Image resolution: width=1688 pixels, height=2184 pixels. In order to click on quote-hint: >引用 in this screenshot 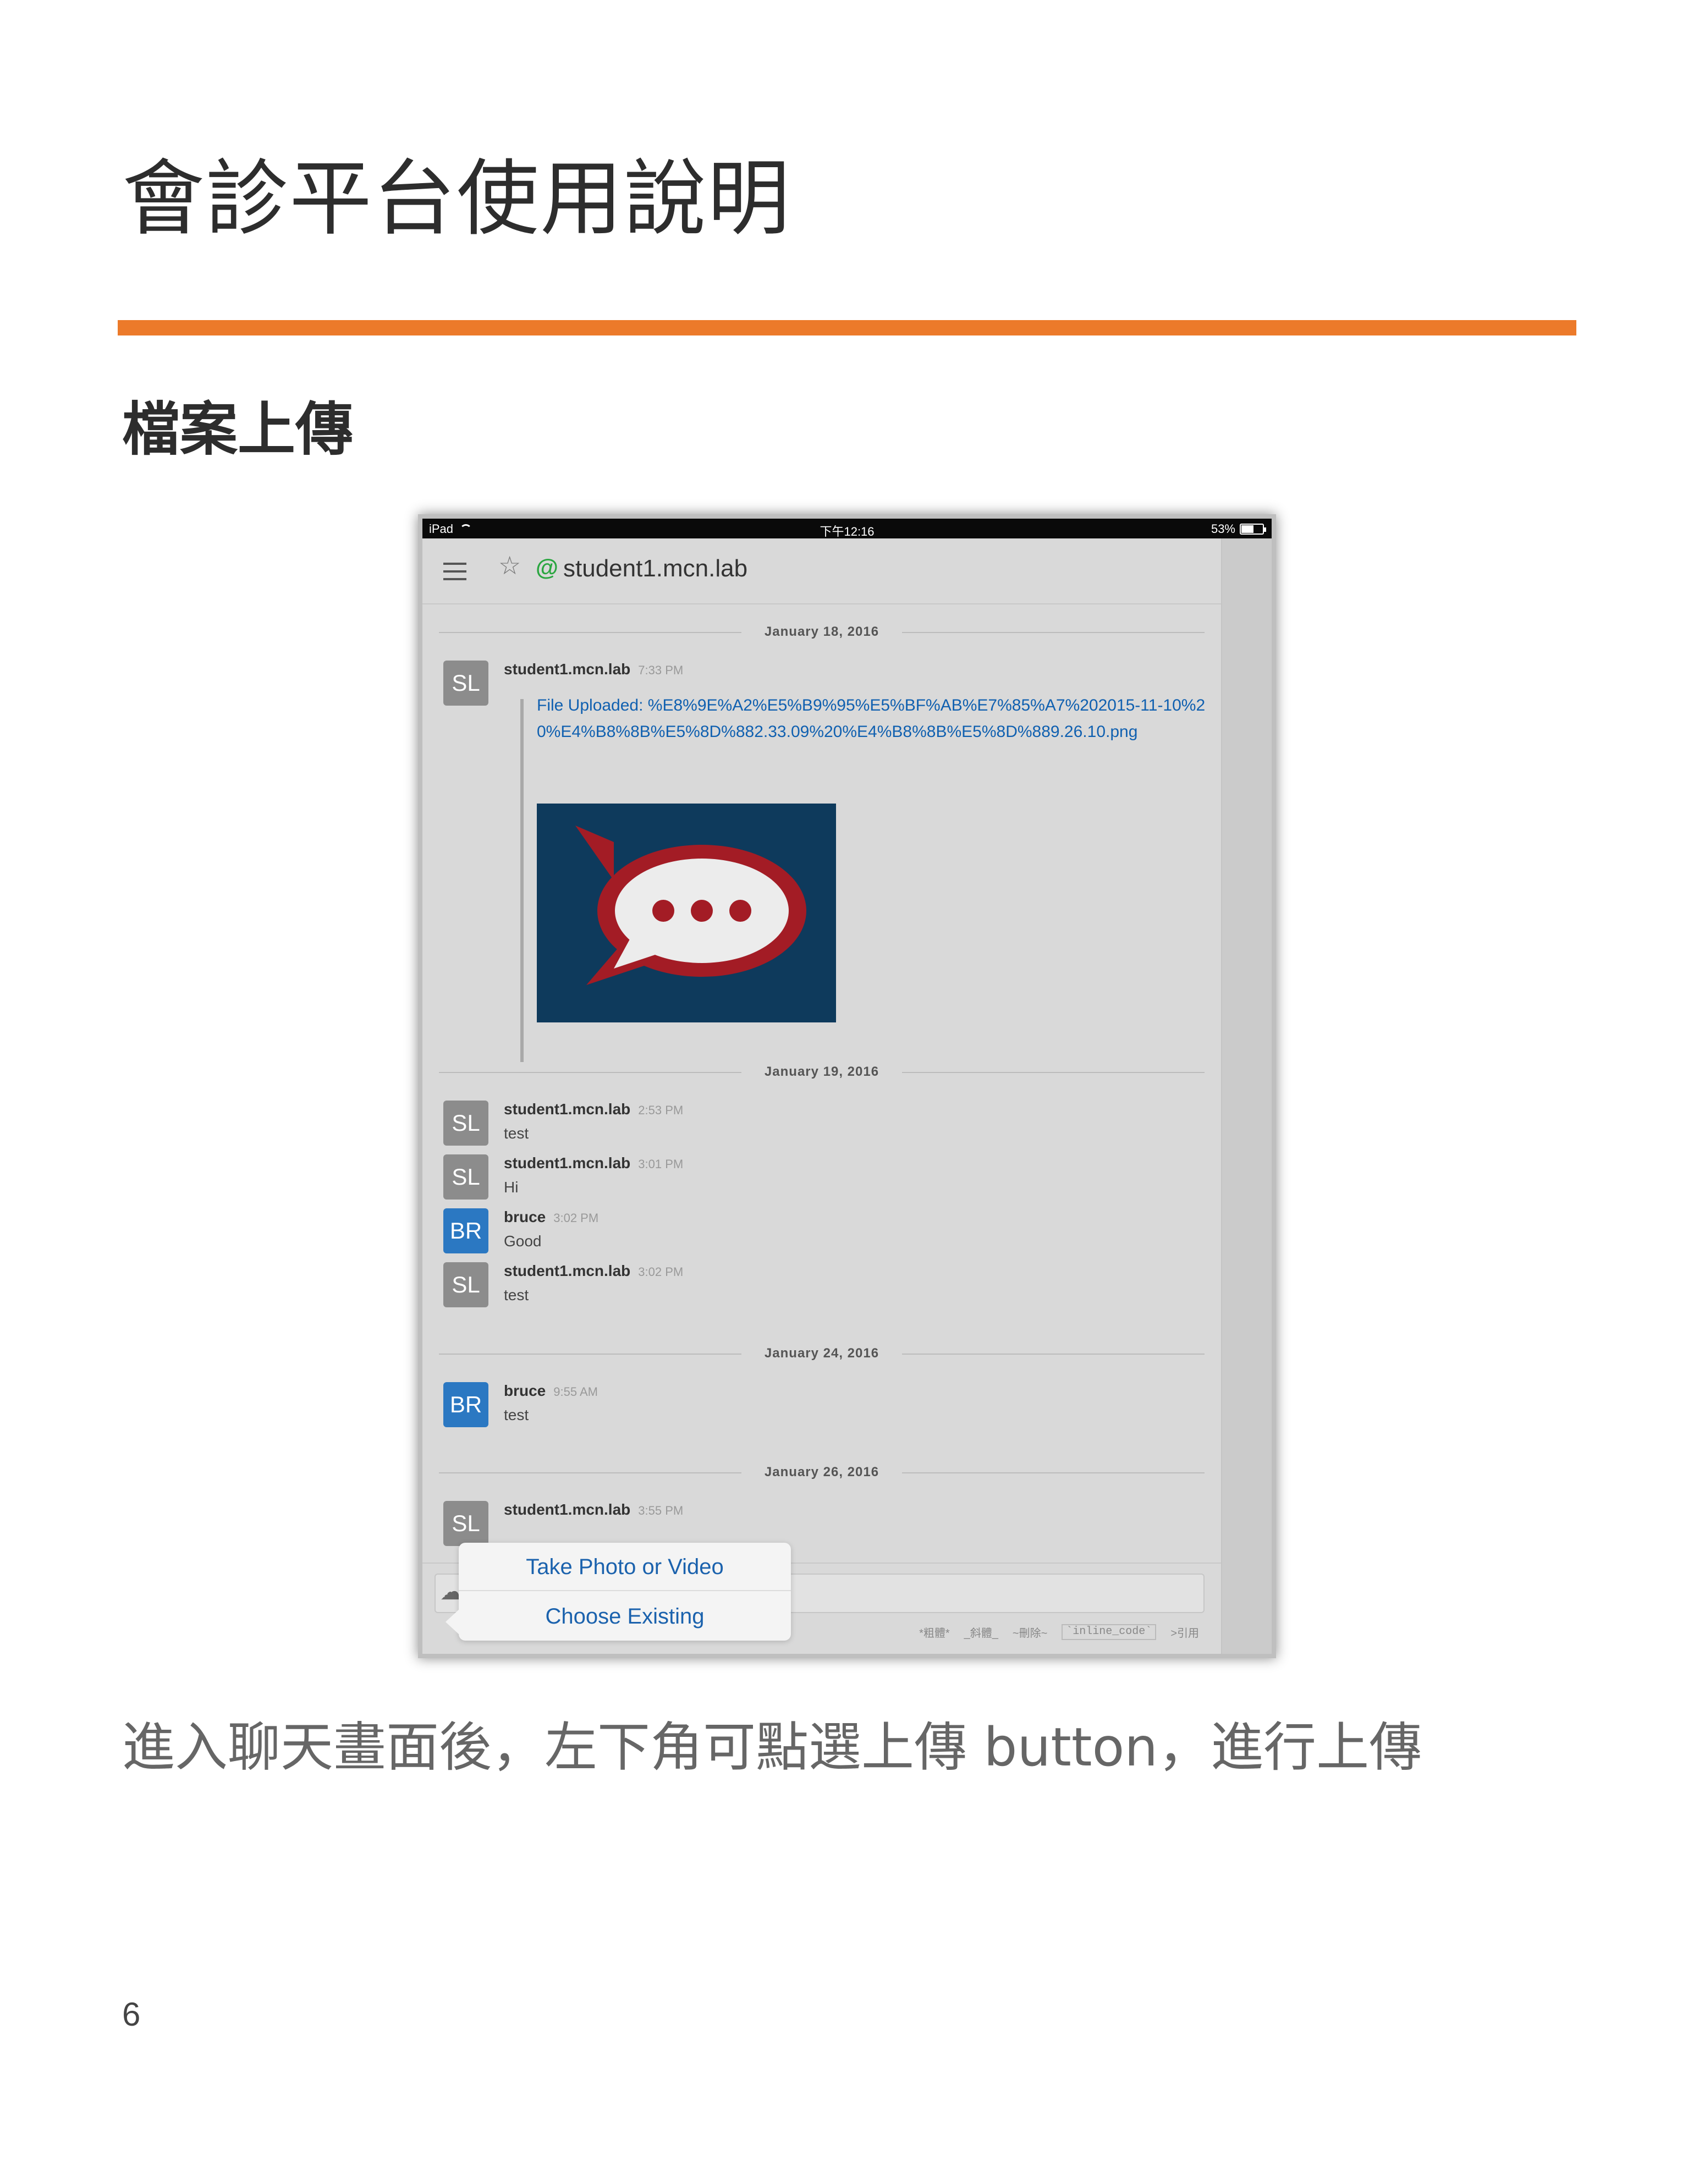, I will do `click(1184, 1633)`.